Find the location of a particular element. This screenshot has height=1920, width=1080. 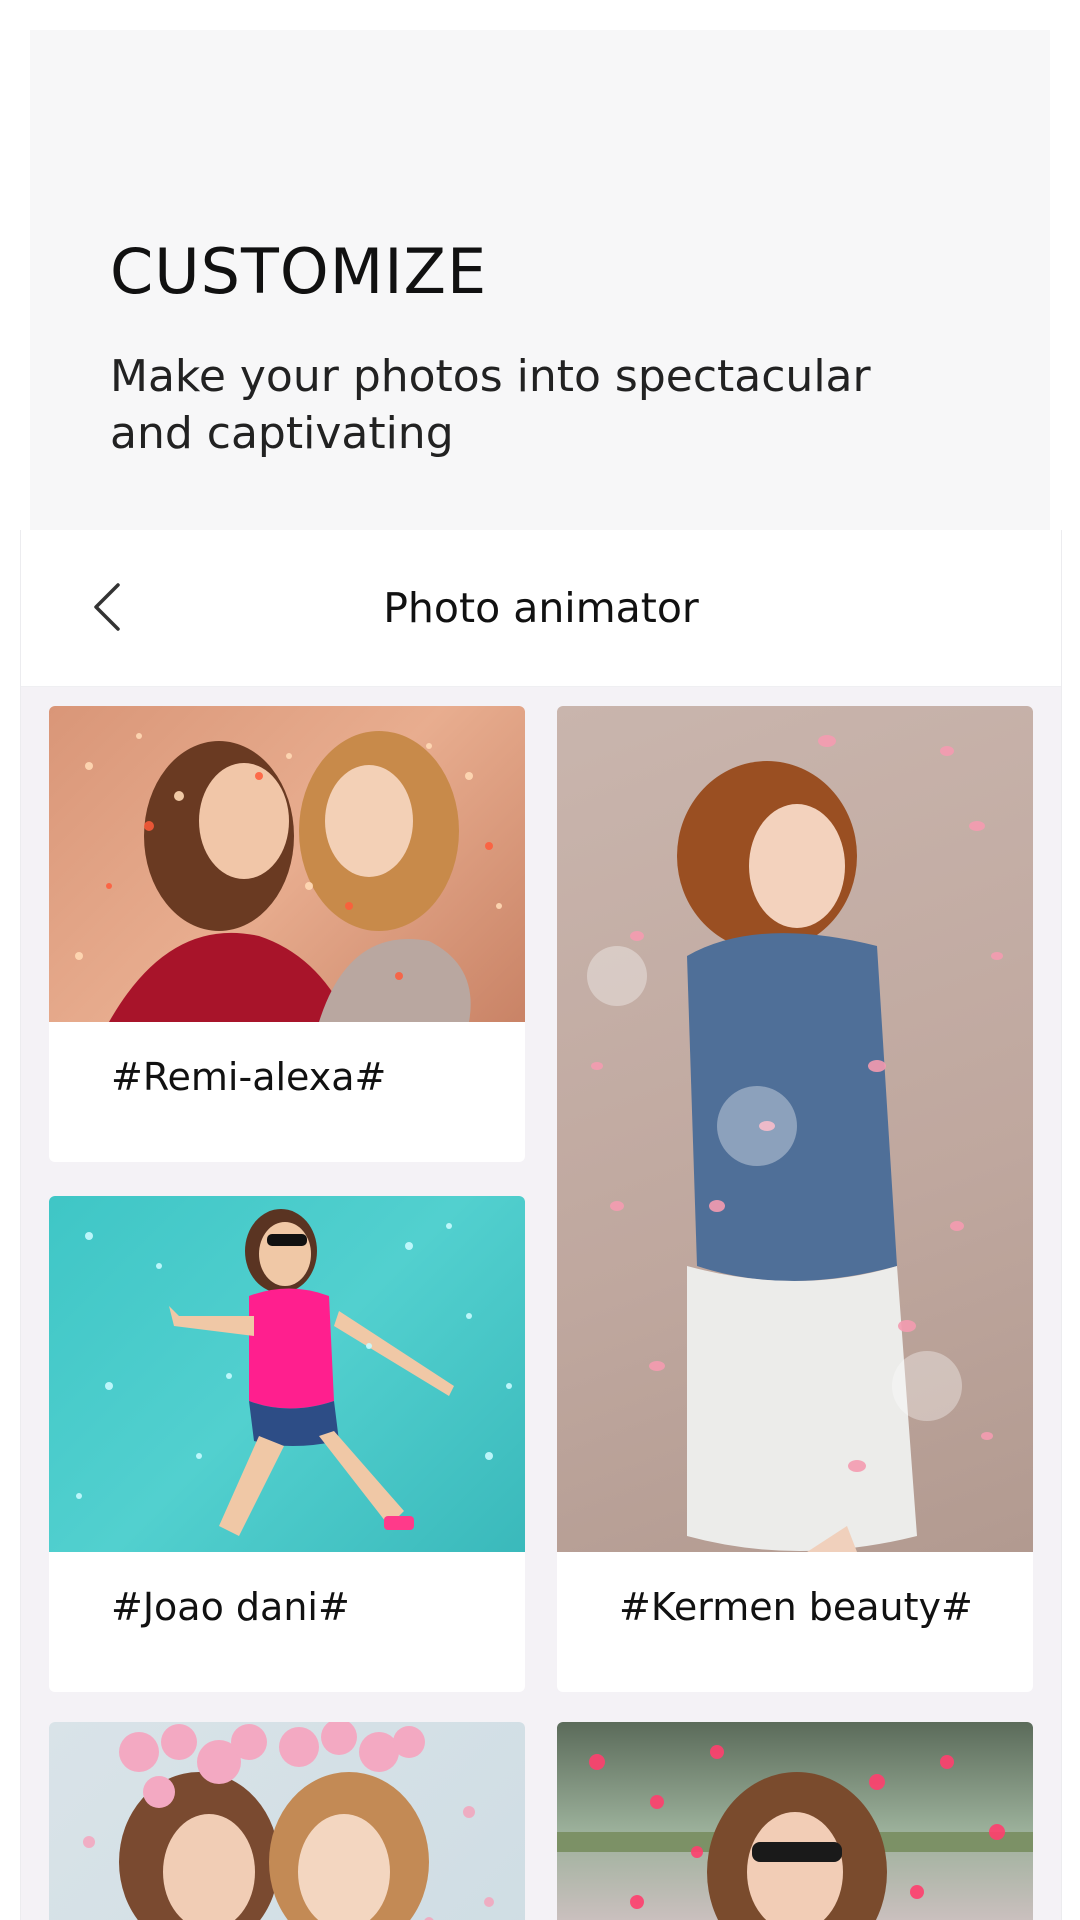

template-card: #Remi-alexa# is located at coordinates (287, 934).